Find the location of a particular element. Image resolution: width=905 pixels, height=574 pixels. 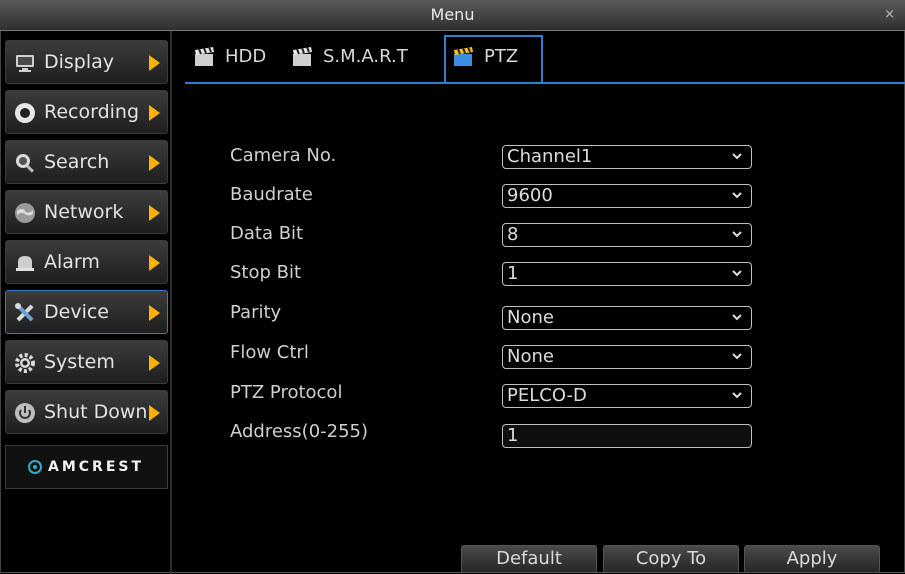

tools-icon is located at coordinates (24, 312).